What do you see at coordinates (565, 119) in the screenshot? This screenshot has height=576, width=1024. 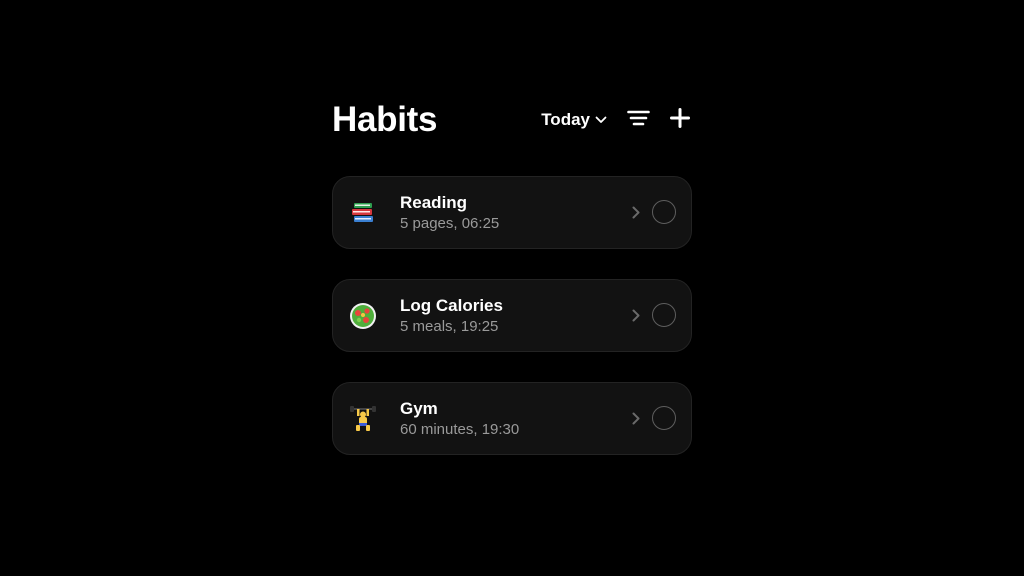 I see `period-selector-label: Today` at bounding box center [565, 119].